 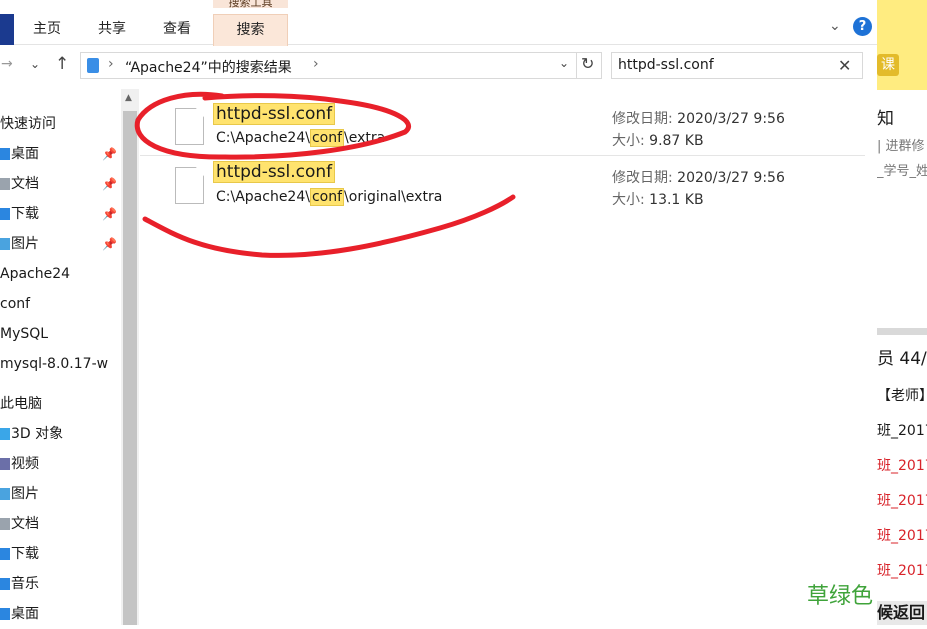 I want to click on sidebar-item-pictures: 图片 📌, so click(x=60, y=244).